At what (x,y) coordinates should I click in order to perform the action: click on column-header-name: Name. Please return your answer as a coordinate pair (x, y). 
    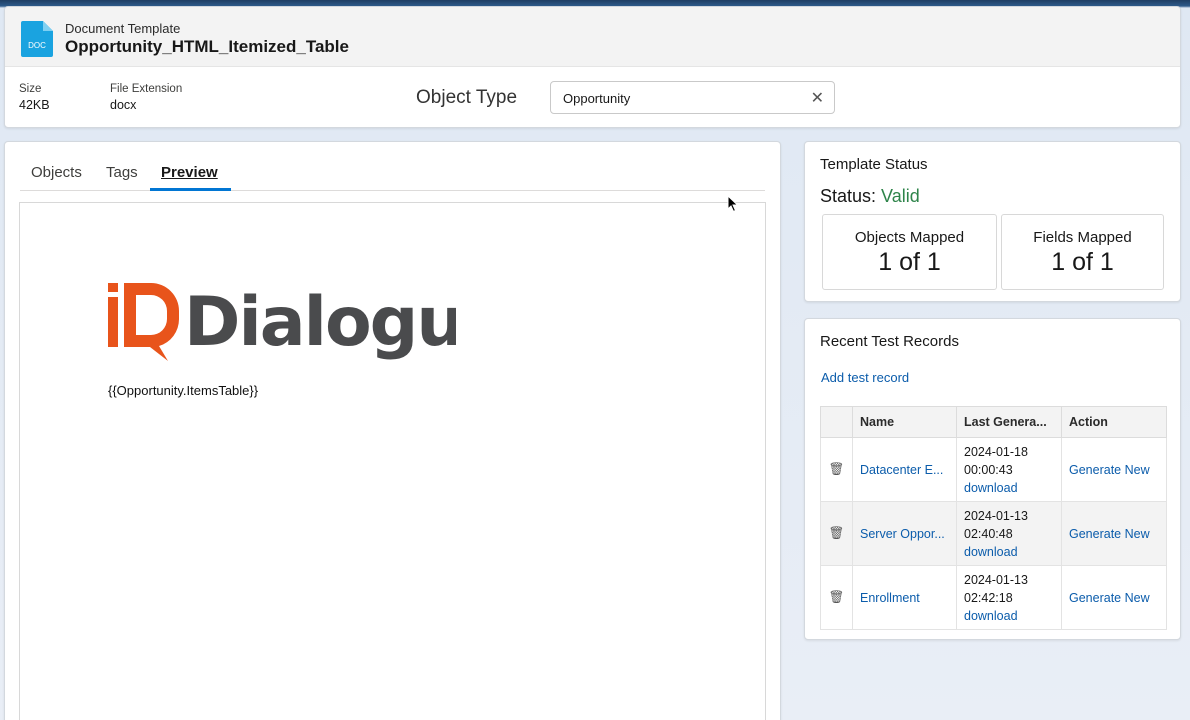
    Looking at the image, I should click on (904, 422).